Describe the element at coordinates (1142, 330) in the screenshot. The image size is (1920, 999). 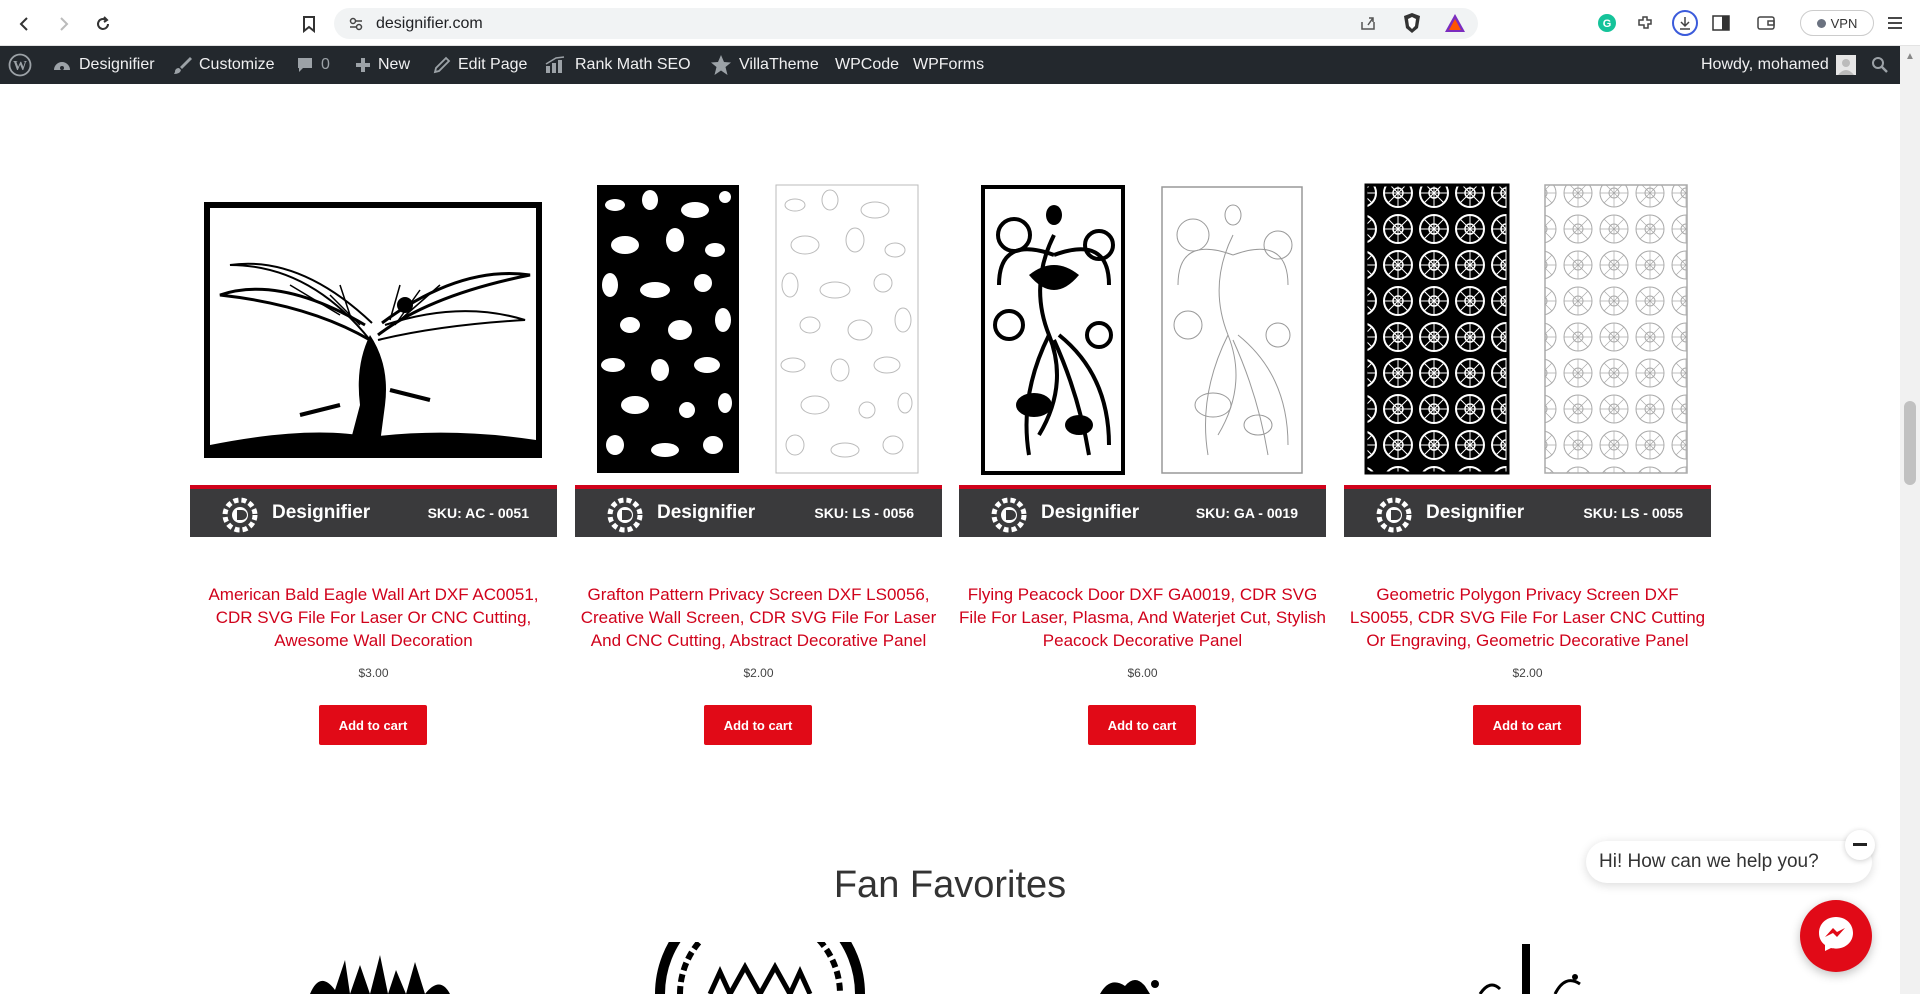
I see `product-image-peacock` at that location.